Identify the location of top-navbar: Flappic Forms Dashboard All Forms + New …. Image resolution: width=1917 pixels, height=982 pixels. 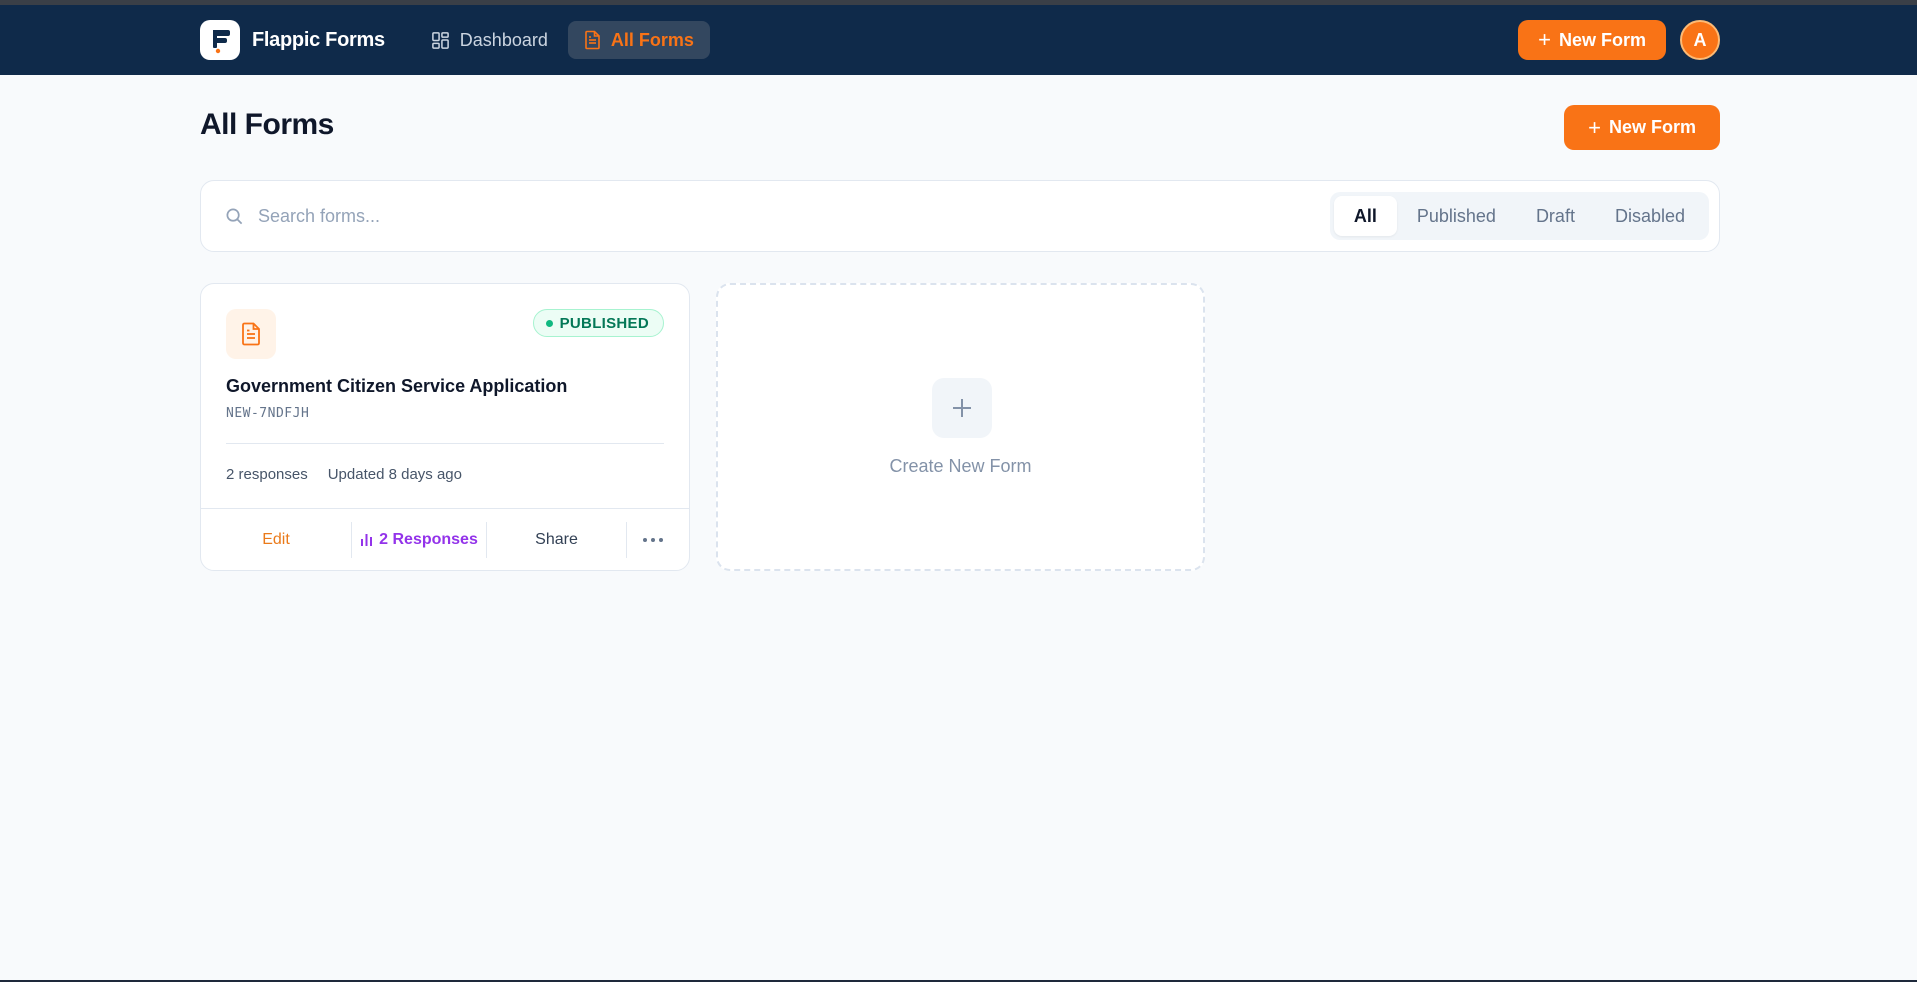
(958, 40).